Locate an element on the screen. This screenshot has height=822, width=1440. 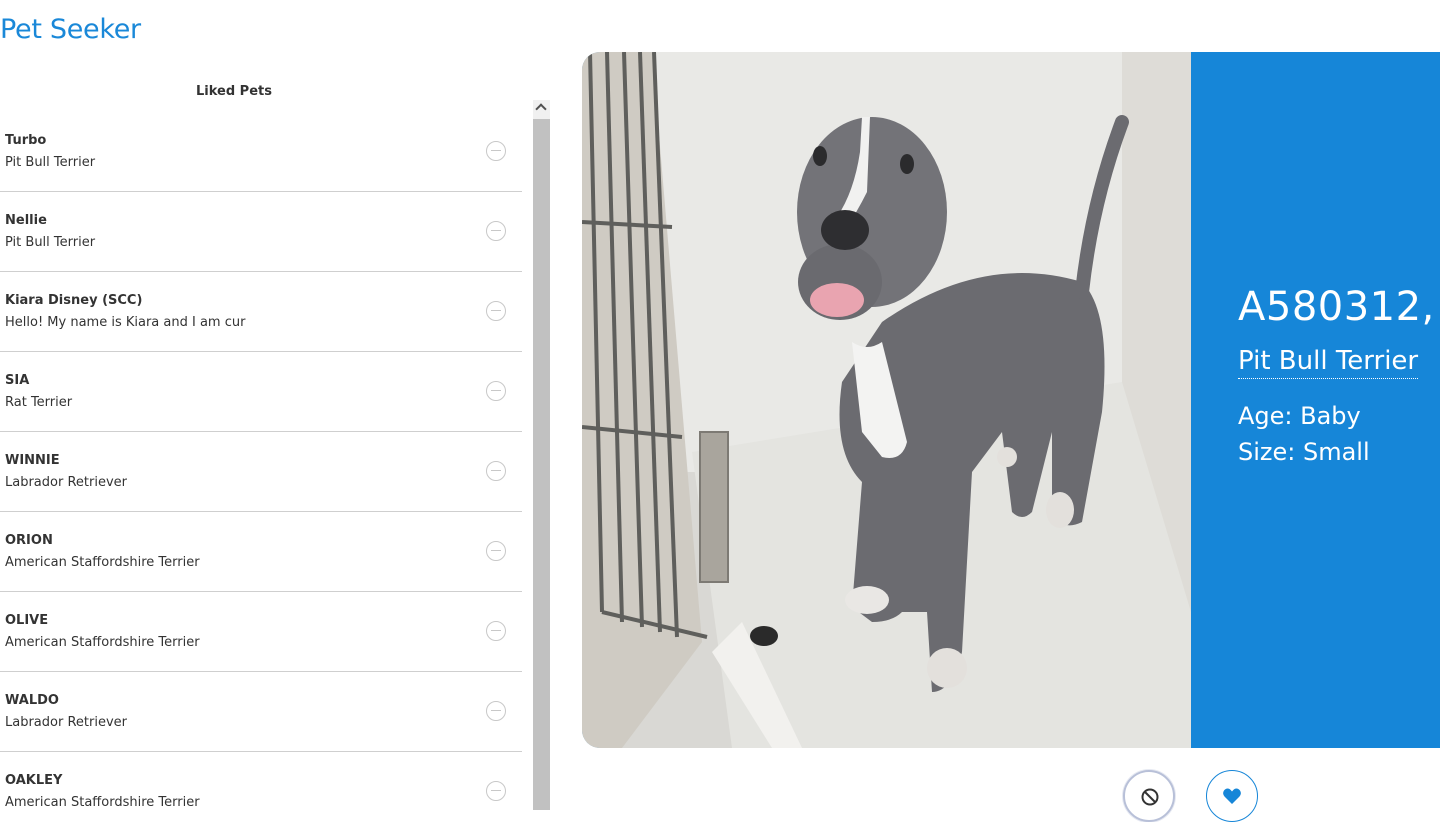
liked-pet-item: Turbo Pit Bull Terrier is located at coordinates (261, 152).